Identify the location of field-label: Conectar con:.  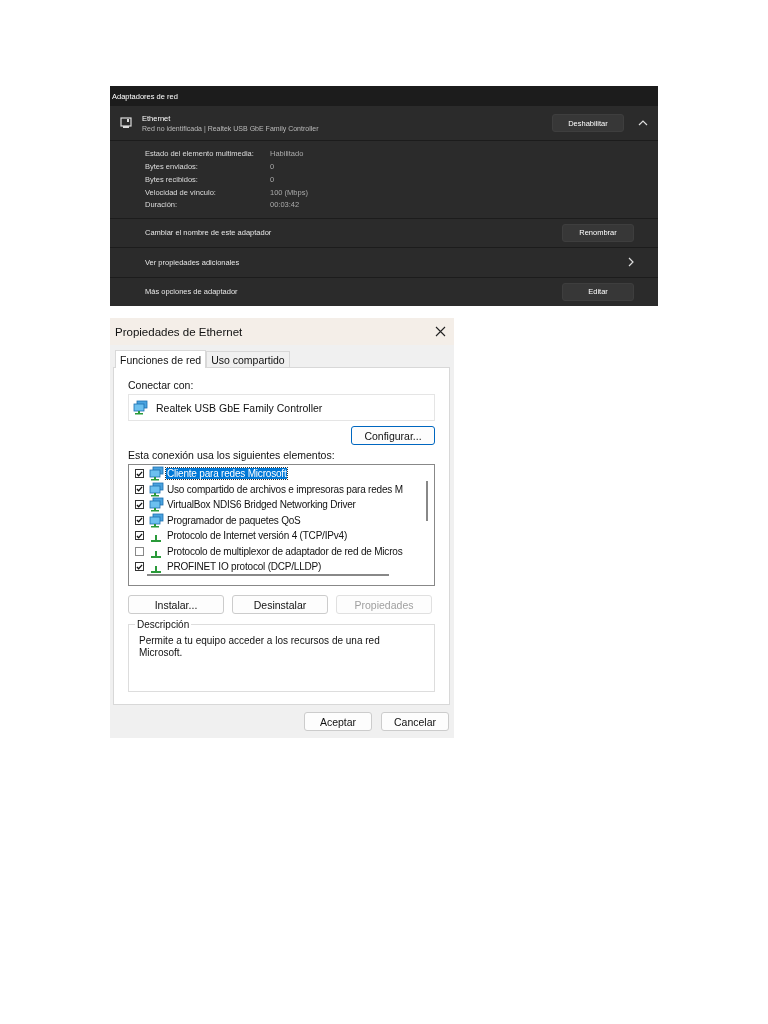
(161, 385).